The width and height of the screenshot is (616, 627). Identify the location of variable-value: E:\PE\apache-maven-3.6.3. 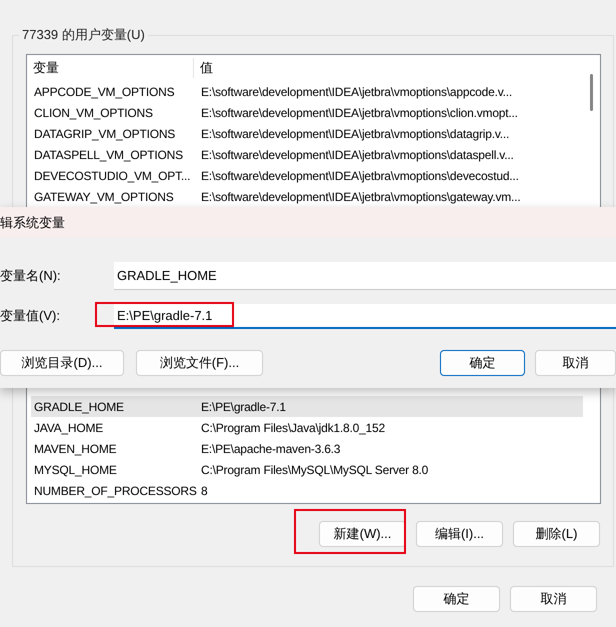
(270, 449).